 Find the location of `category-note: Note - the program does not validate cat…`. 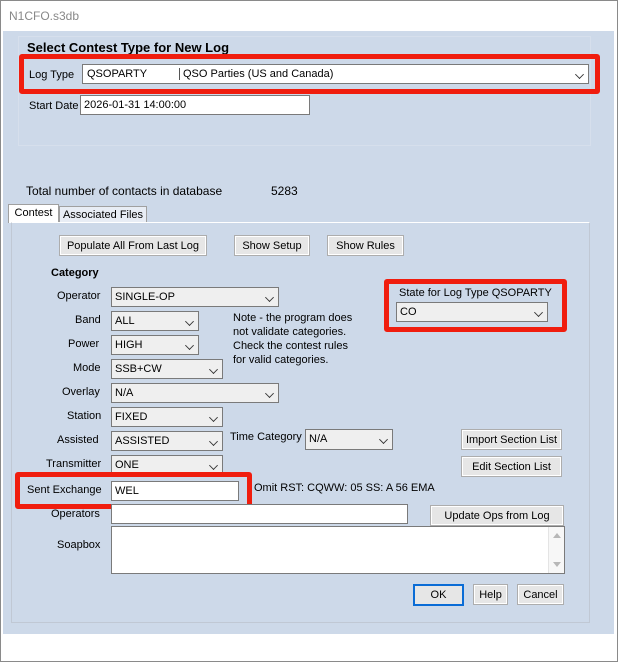

category-note: Note - the program does not validate cat… is located at coordinates (292, 339).